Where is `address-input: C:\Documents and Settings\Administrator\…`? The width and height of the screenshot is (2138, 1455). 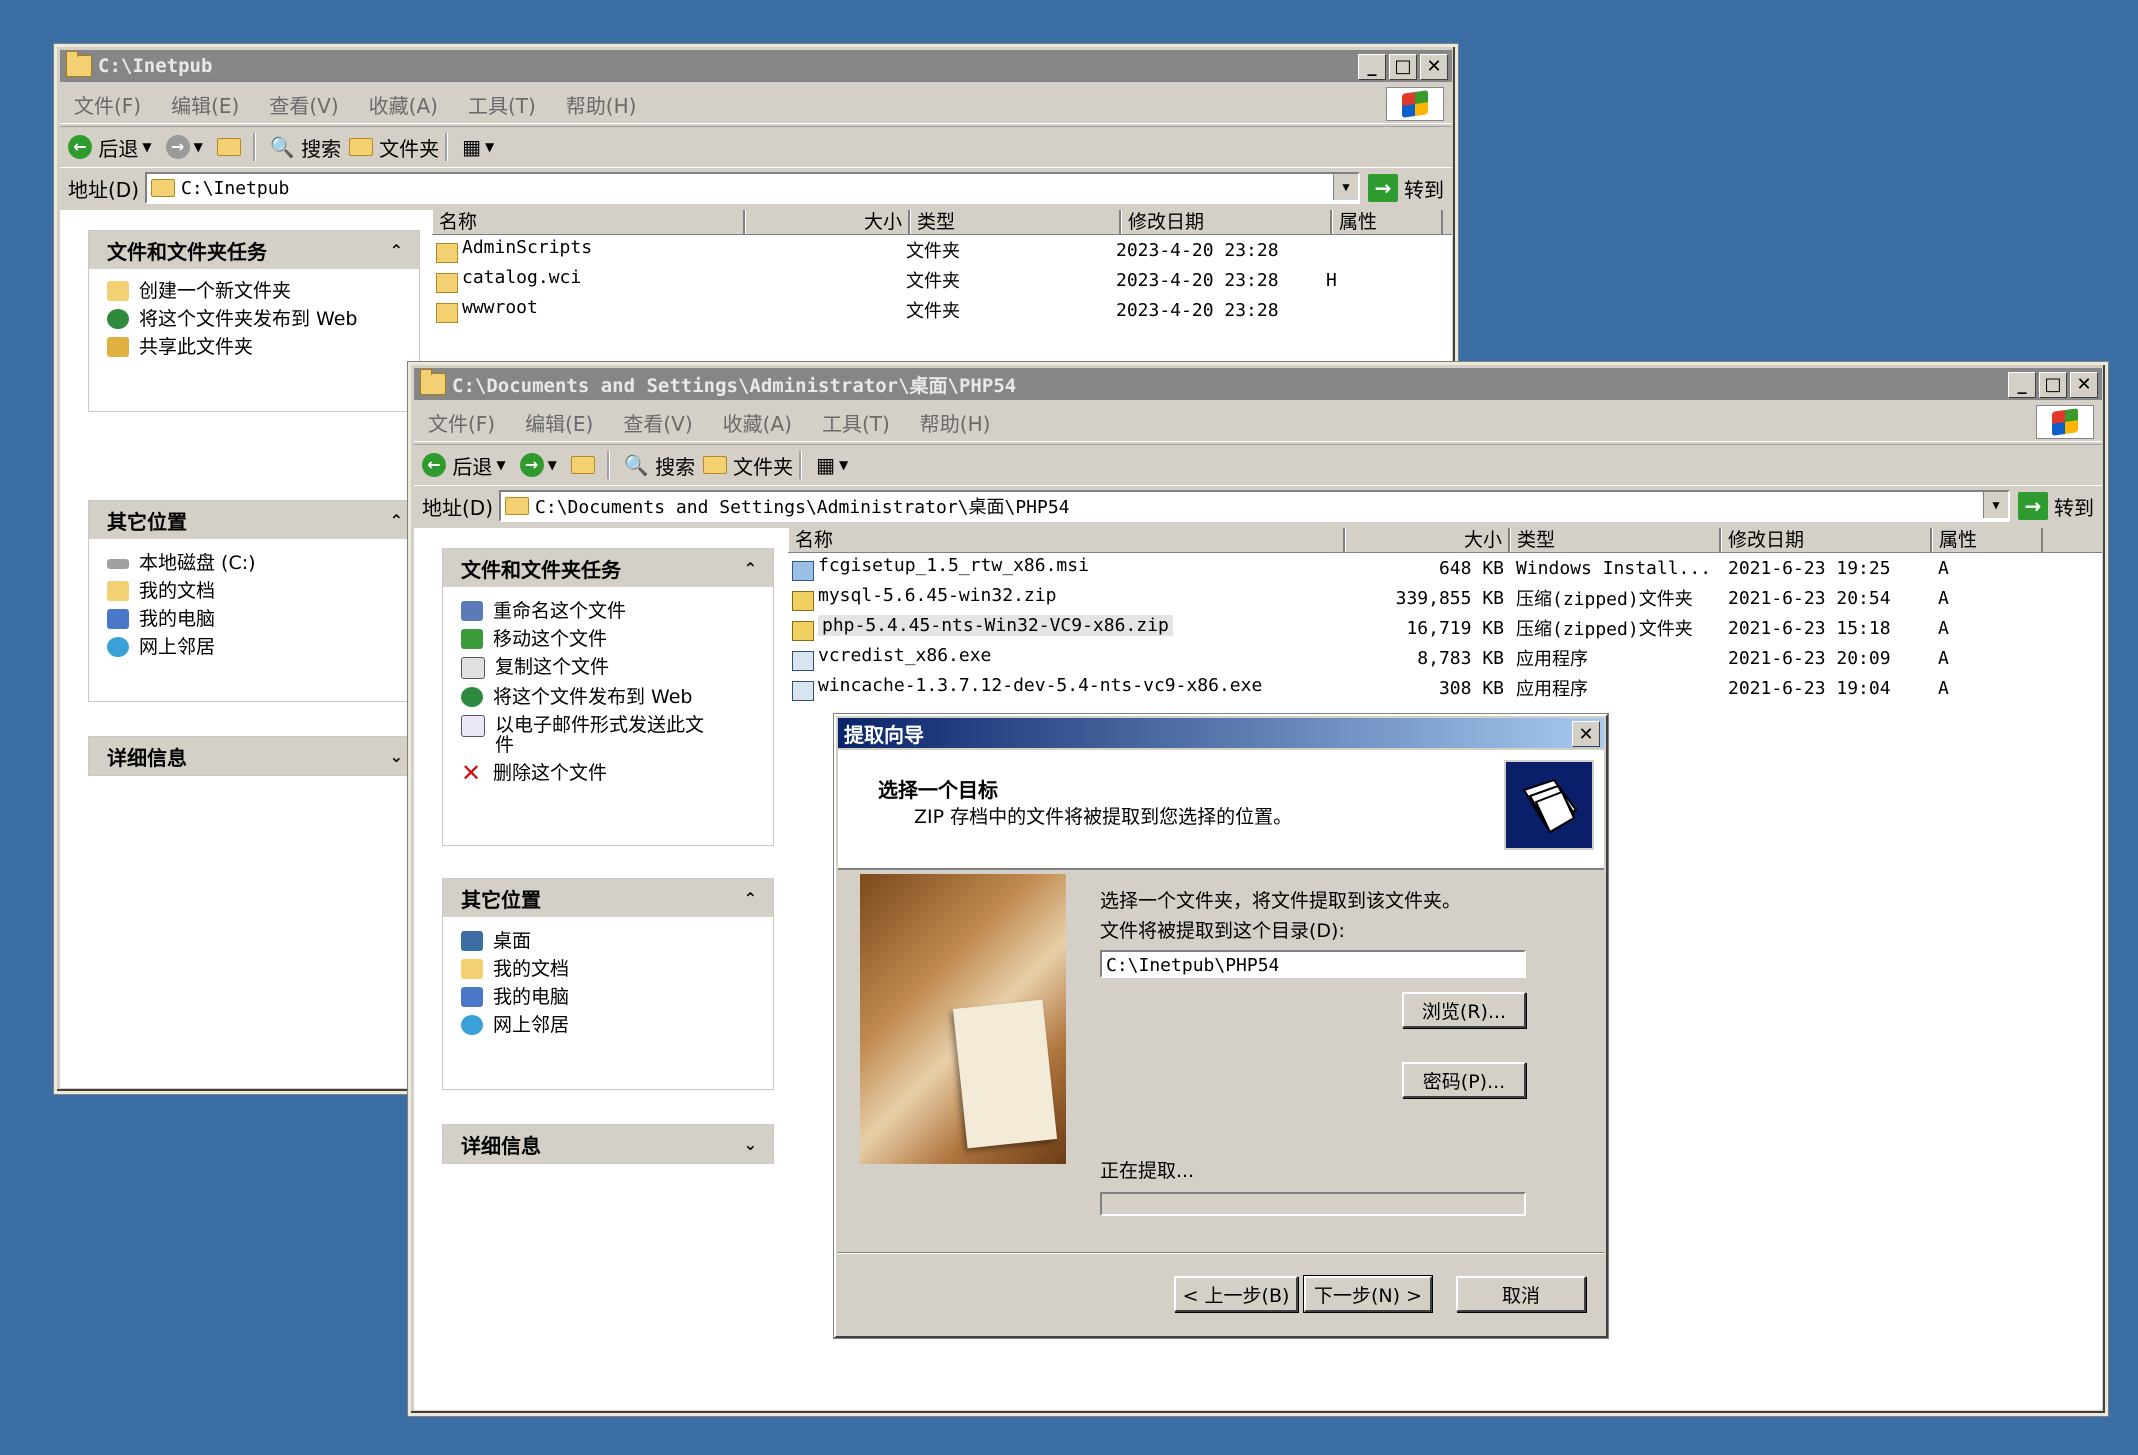
address-input: C:\Documents and Settings\Administrator\… is located at coordinates (1254, 506).